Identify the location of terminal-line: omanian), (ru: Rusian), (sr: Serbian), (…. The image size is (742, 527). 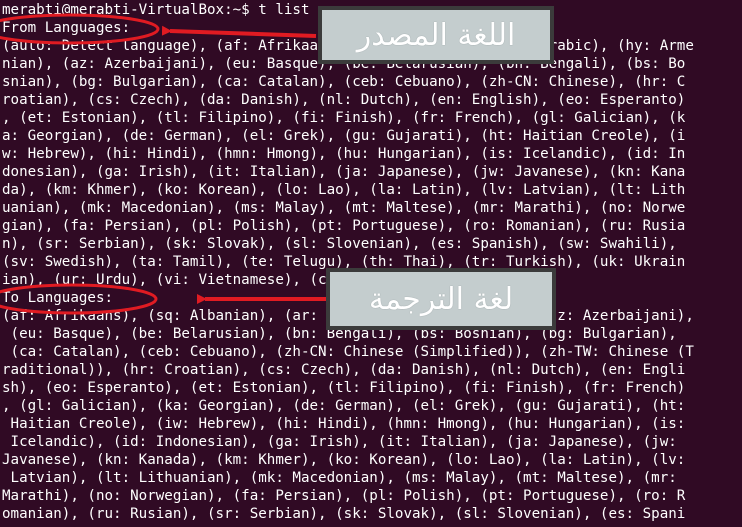
(344, 514).